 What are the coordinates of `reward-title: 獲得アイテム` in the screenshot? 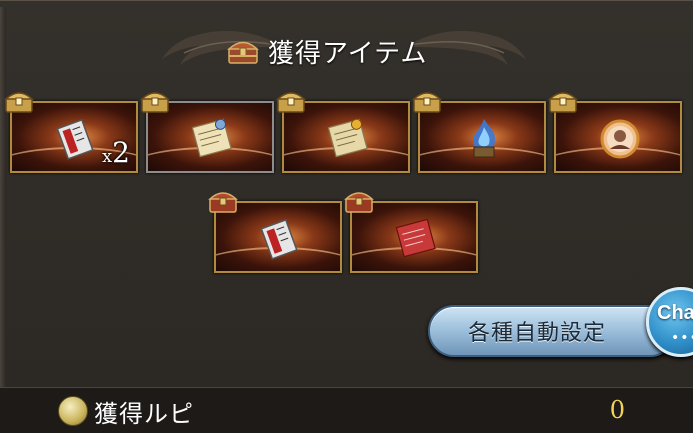 It's located at (326, 51).